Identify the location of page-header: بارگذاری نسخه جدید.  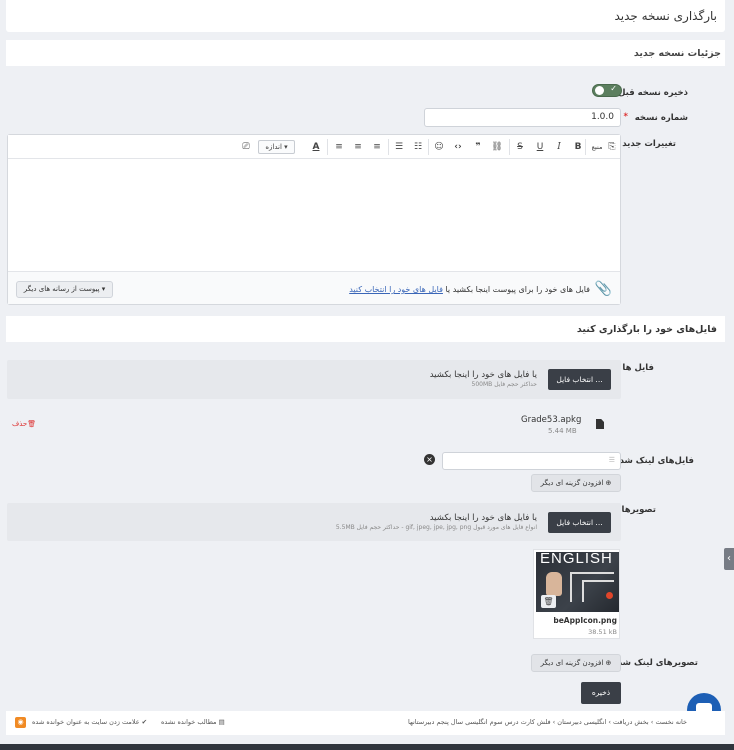
(365, 16).